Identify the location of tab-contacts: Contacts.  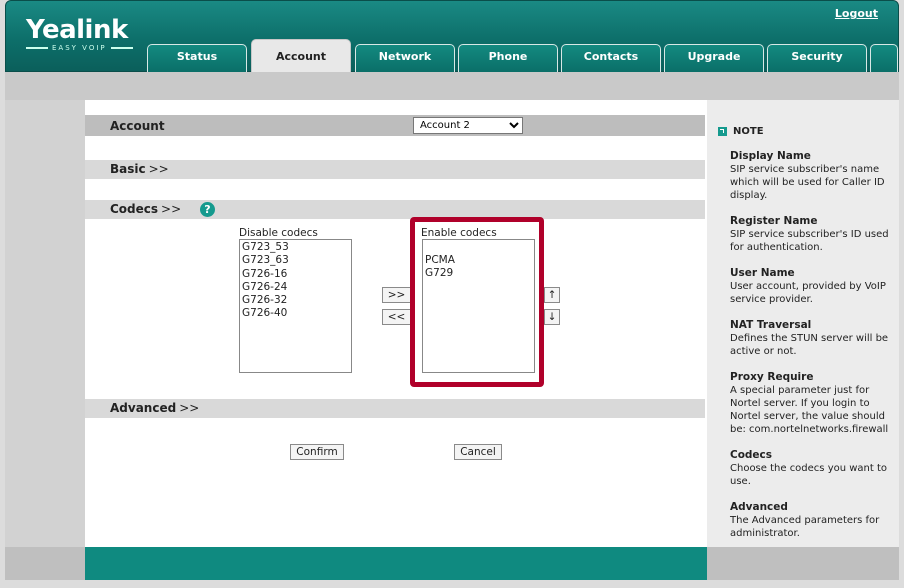
(611, 58).